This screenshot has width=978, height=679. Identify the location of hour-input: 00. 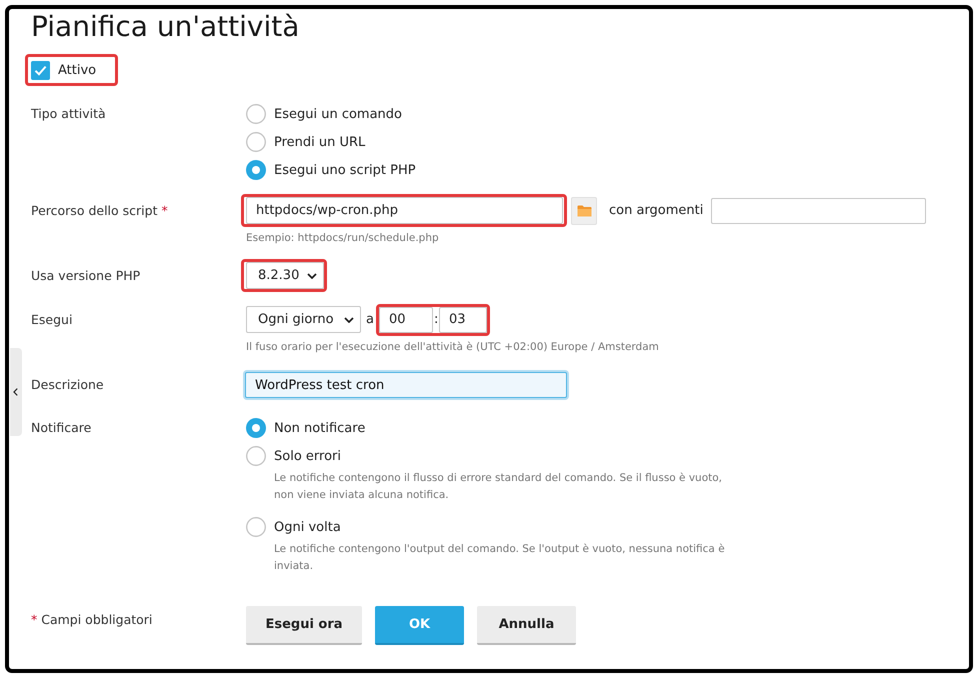
(405, 319).